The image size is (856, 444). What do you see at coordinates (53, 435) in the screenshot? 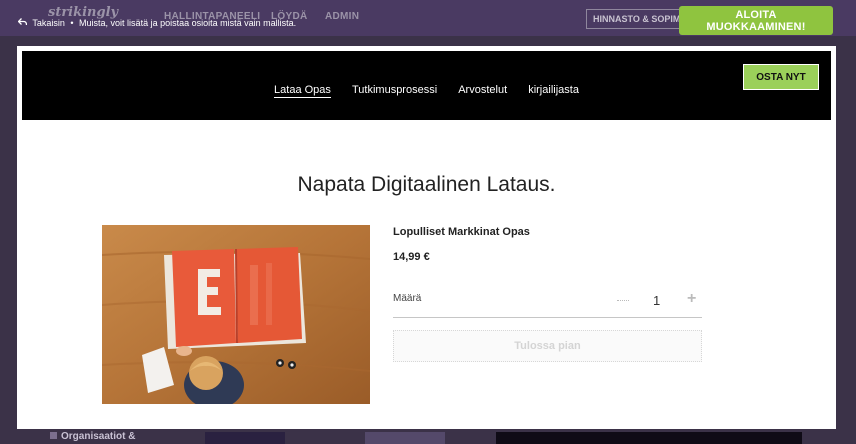
I see `category-square-icon` at bounding box center [53, 435].